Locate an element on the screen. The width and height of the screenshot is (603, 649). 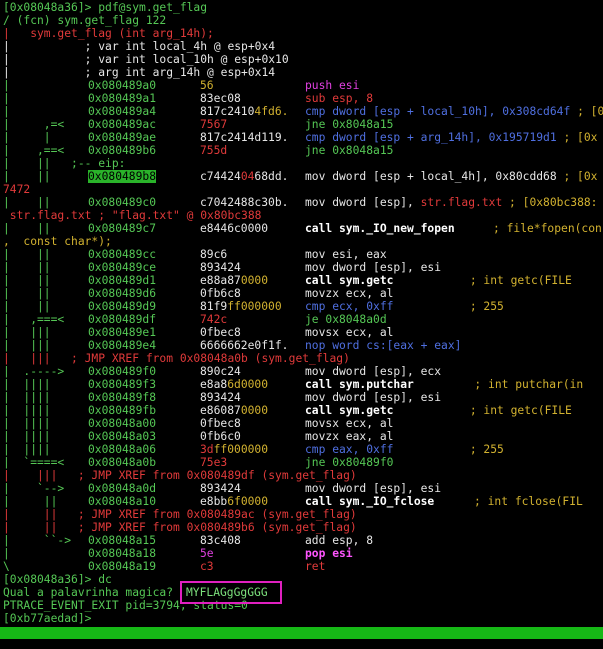
instruction: je 0x8048a0d is located at coordinates (346, 319).